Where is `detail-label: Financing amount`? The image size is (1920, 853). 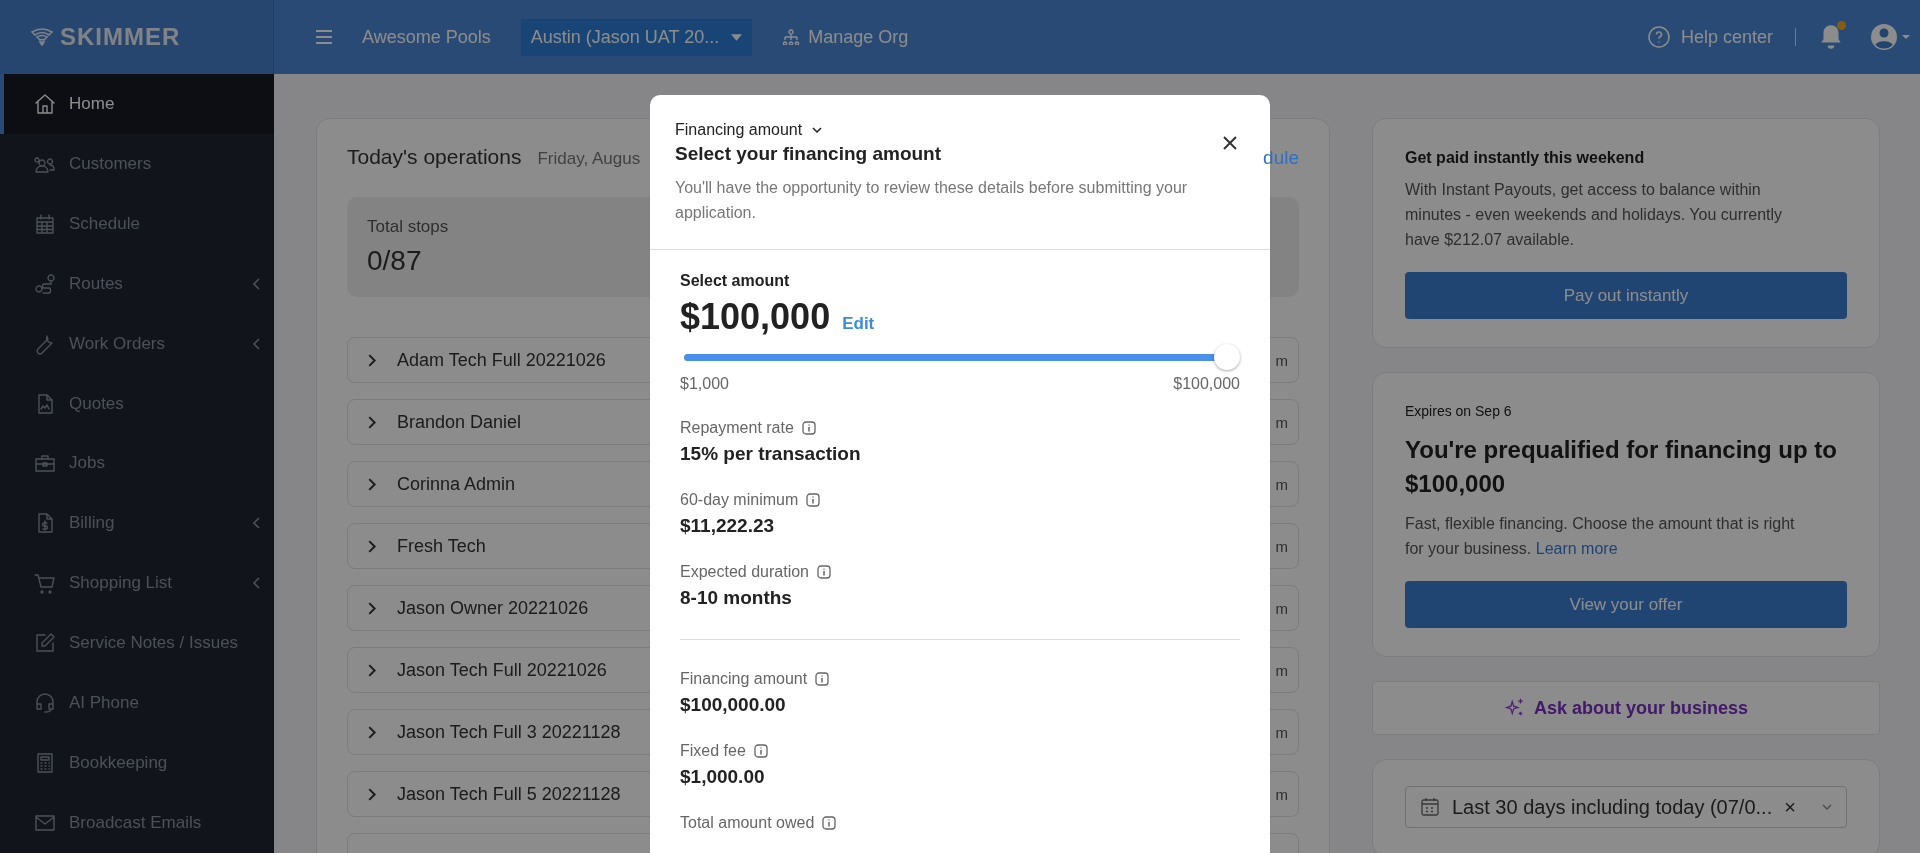
detail-label: Financing amount is located at coordinates (744, 679).